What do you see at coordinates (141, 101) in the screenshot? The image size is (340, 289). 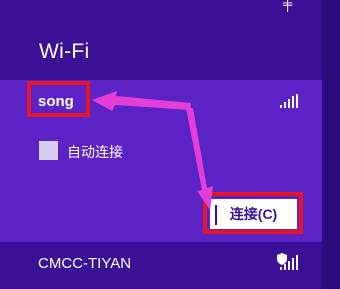 I see `arrow-to-network` at bounding box center [141, 101].